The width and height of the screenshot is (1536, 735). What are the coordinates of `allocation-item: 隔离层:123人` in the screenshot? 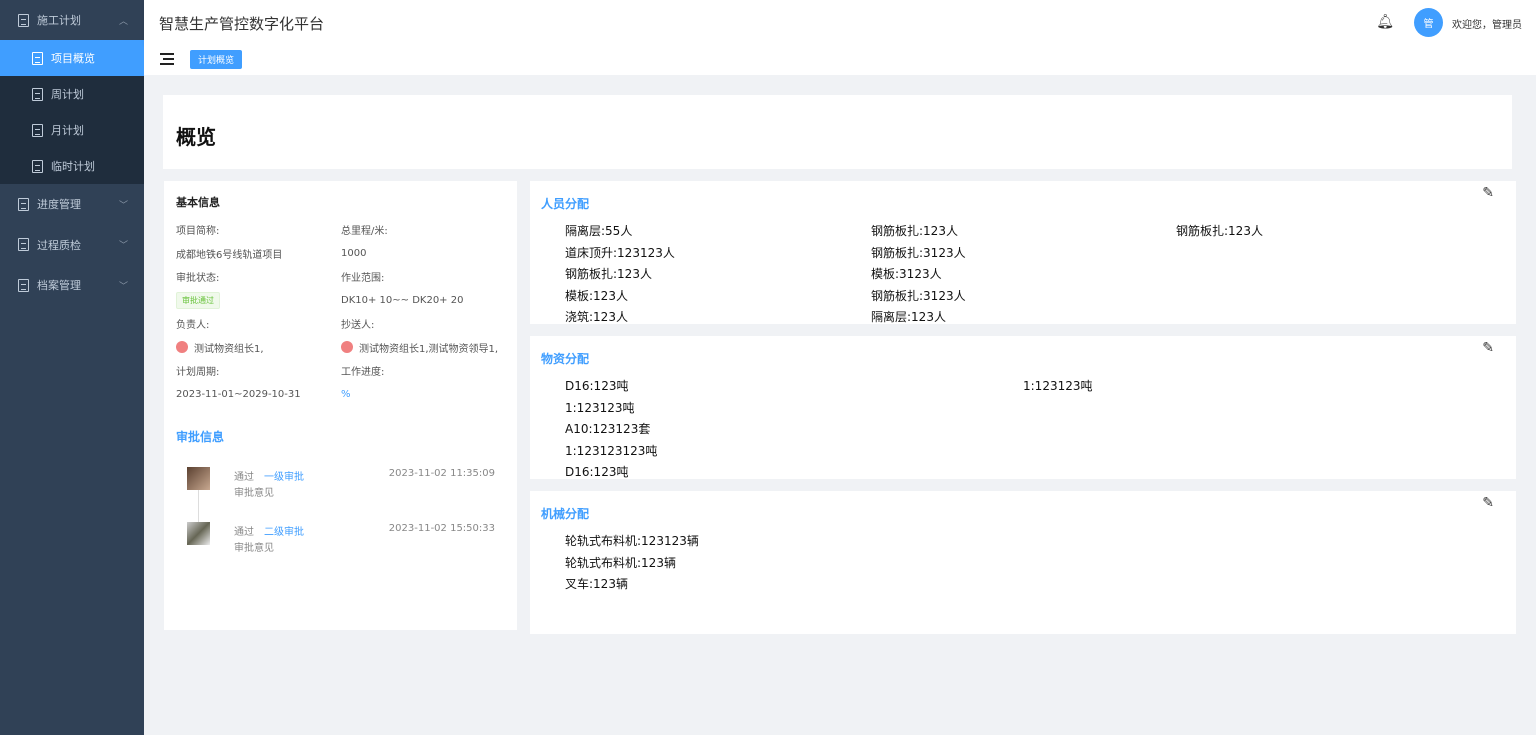 It's located at (908, 317).